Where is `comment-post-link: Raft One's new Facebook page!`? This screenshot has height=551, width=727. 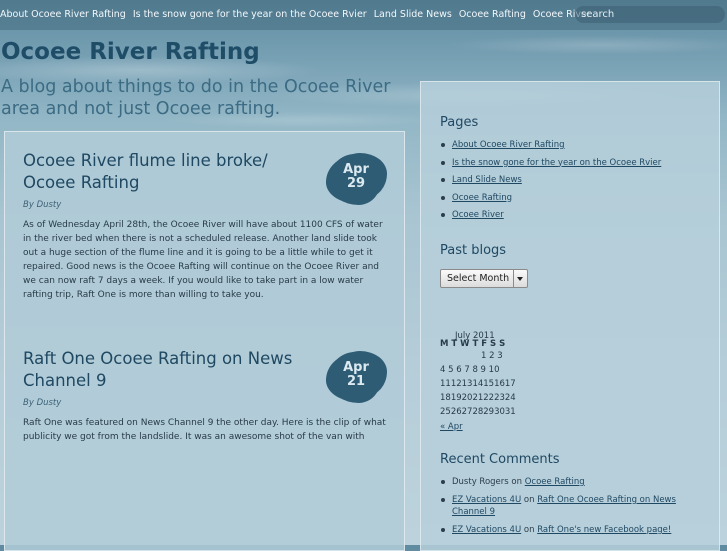
comment-post-link: Raft One's new Facebook page! is located at coordinates (604, 530).